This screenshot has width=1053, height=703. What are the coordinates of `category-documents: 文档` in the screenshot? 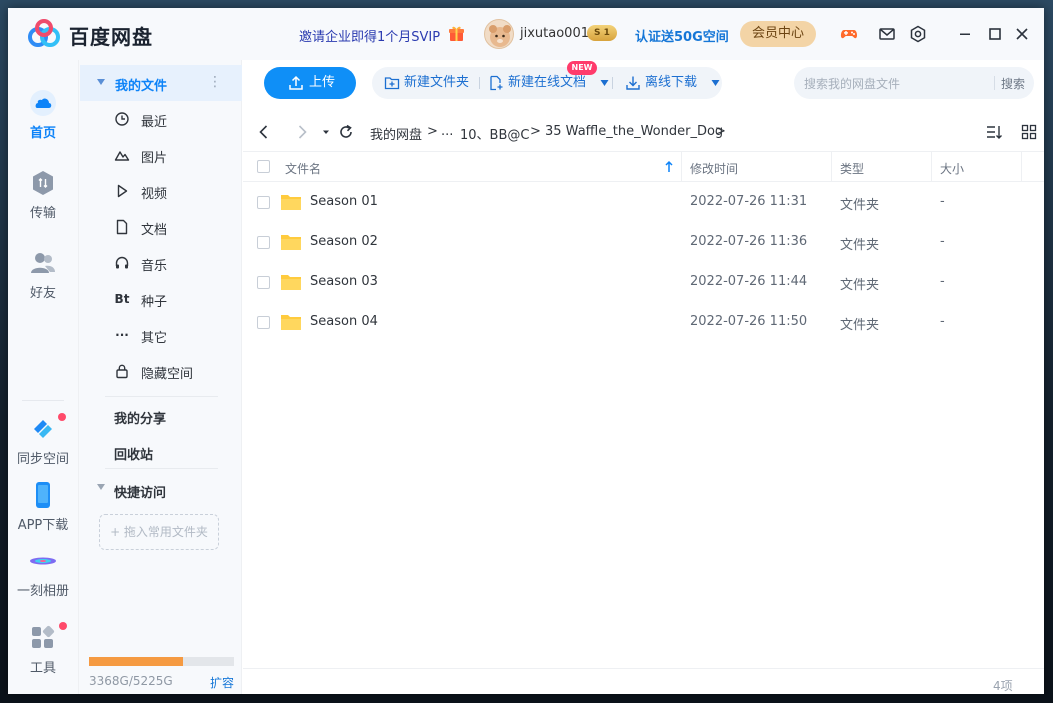 It's located at (160, 227).